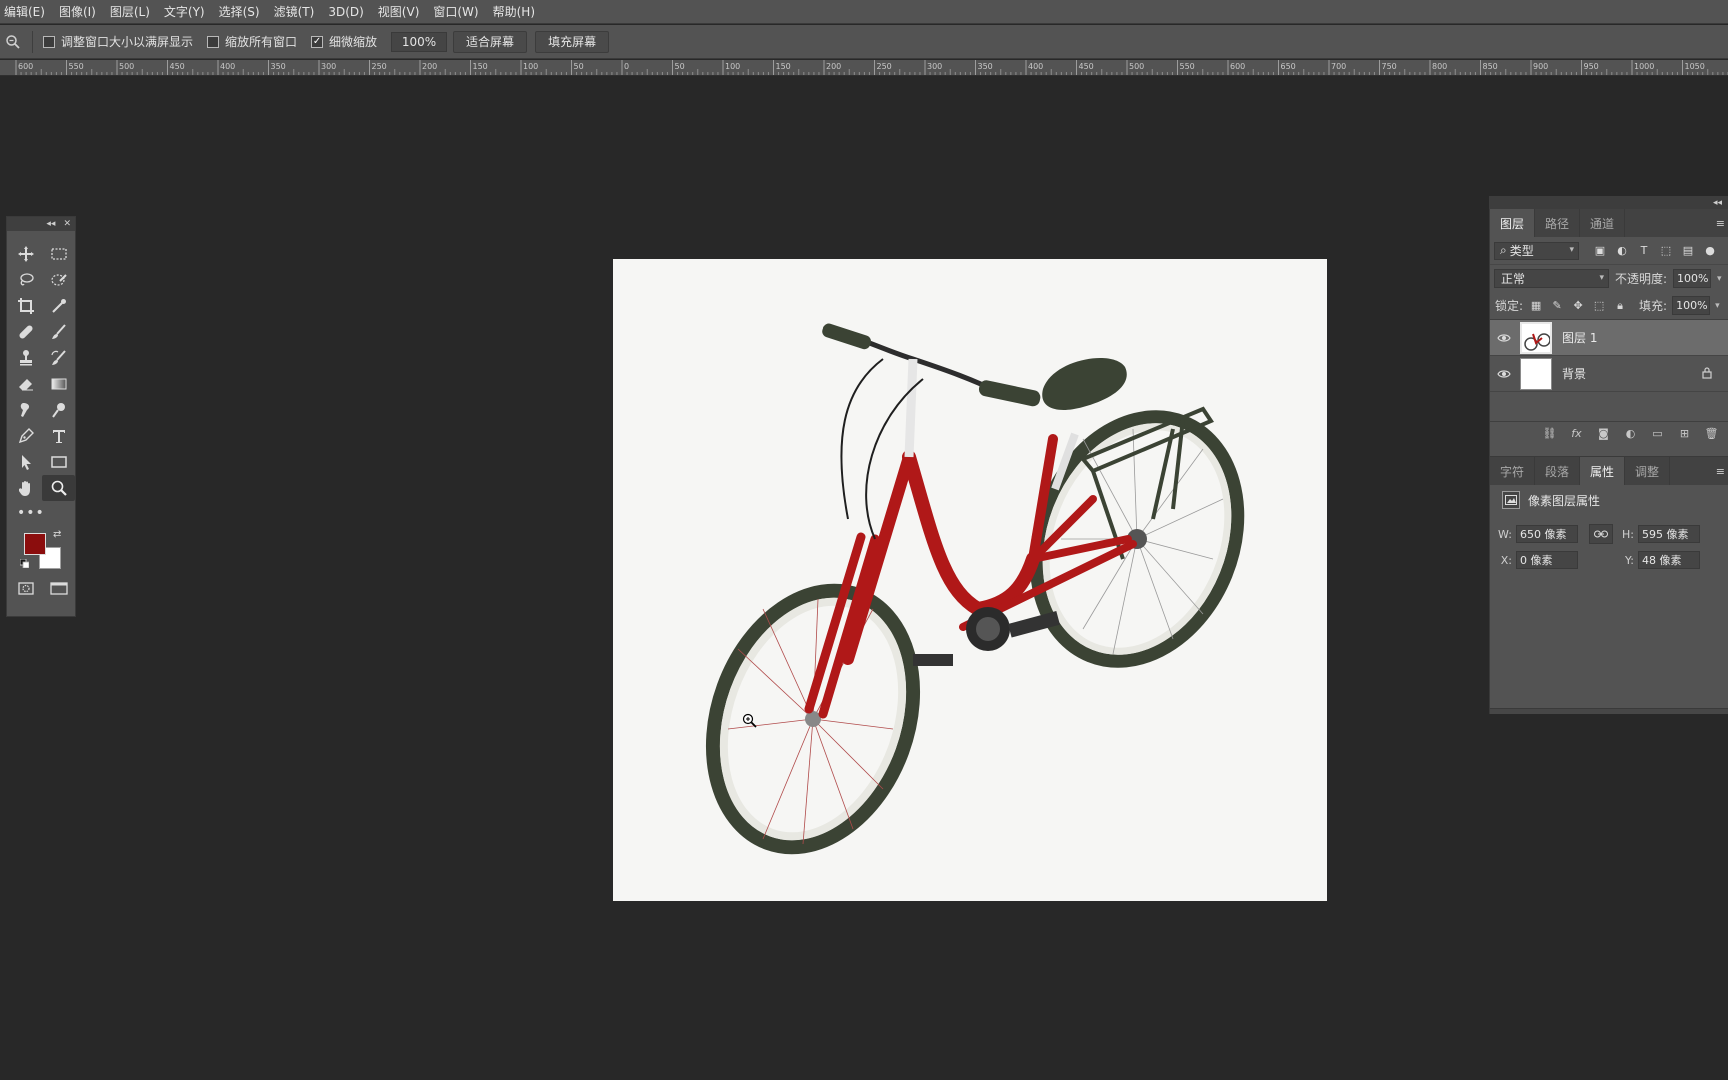 This screenshot has width=1728, height=1080. What do you see at coordinates (58, 588) in the screenshot?
I see `screen-mode` at bounding box center [58, 588].